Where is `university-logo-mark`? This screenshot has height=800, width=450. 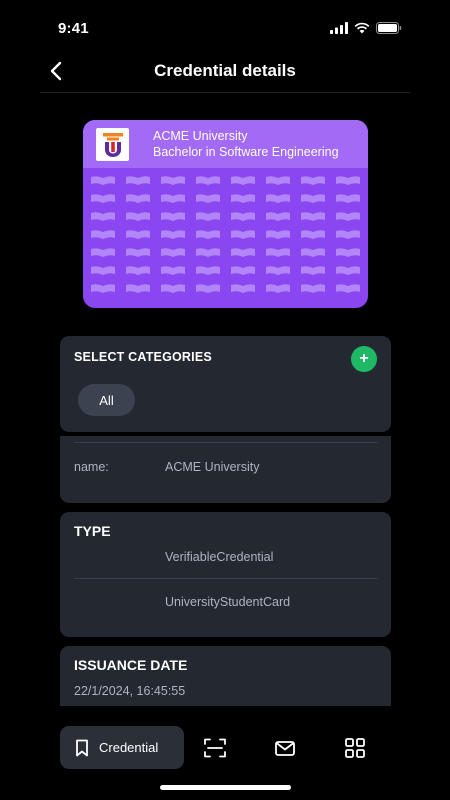 university-logo-mark is located at coordinates (112, 144).